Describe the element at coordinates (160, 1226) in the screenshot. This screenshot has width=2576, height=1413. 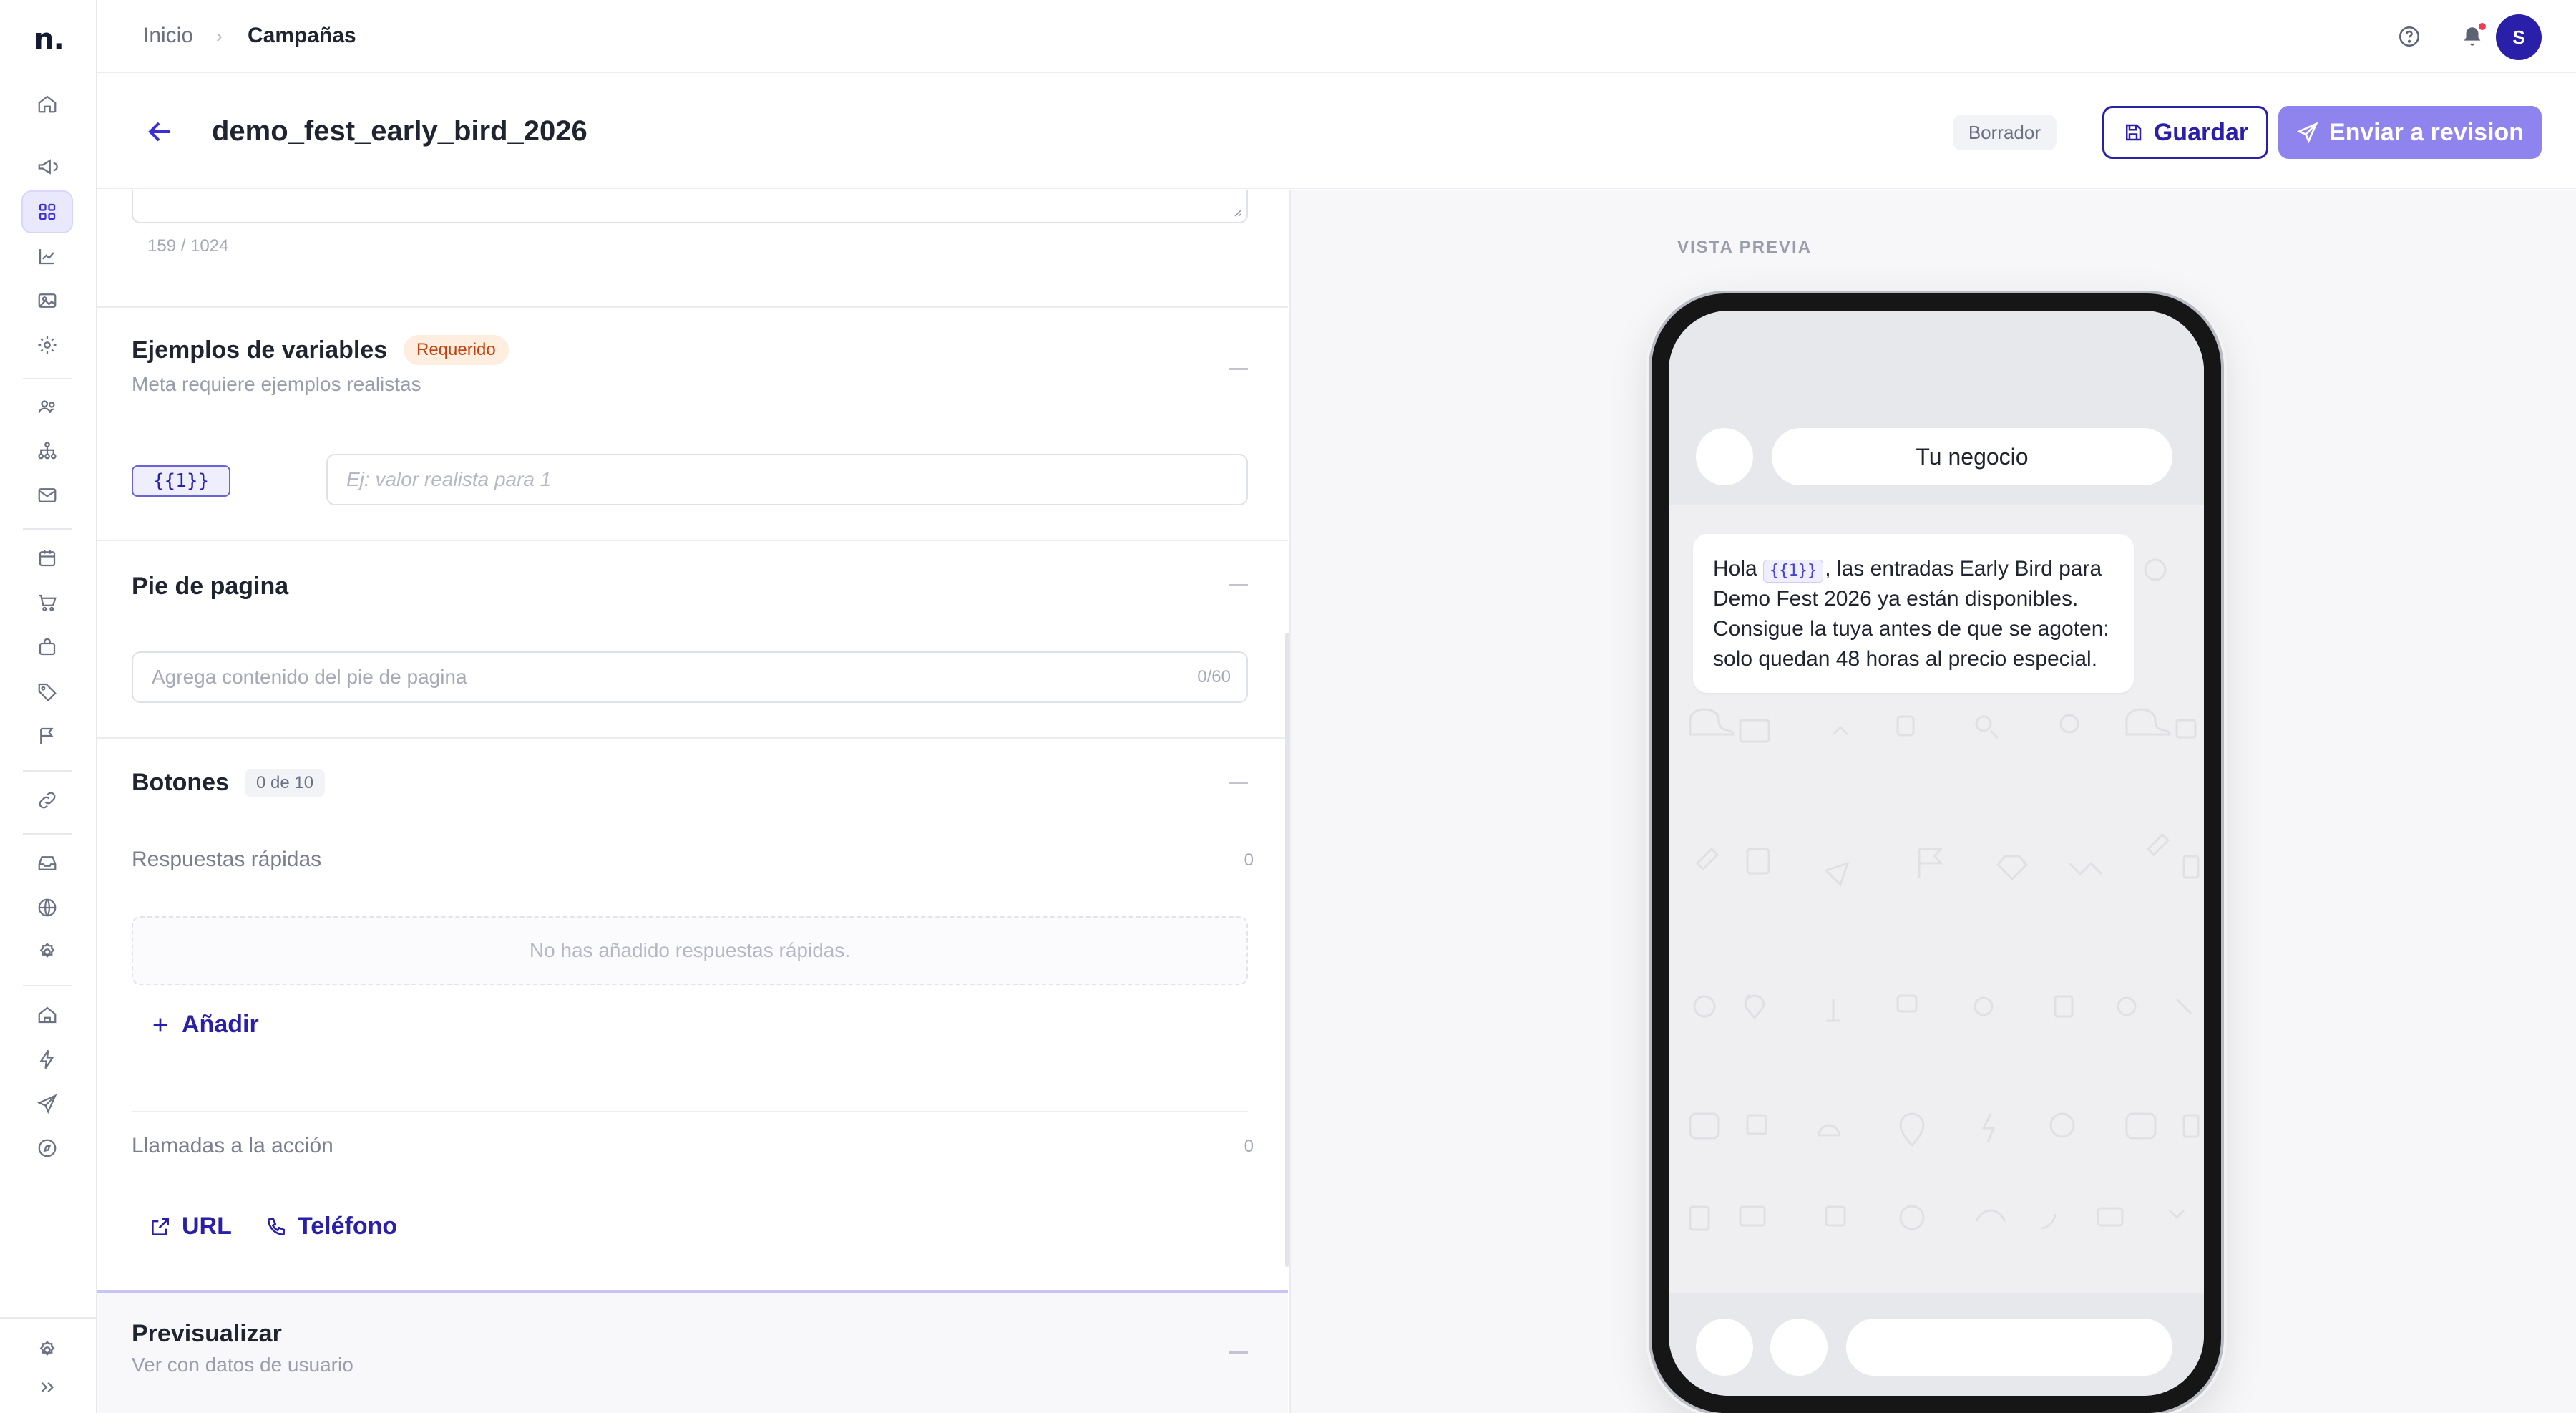
I see `external-link-icon` at that location.